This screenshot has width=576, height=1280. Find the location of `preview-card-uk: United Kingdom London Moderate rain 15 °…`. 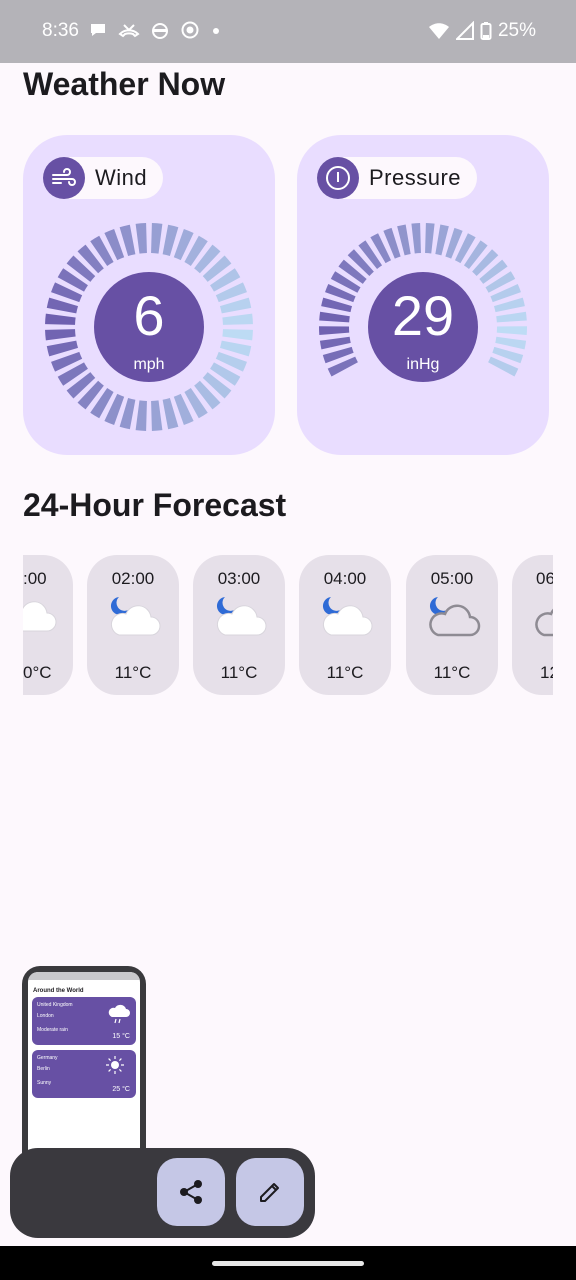

preview-card-uk: United Kingdom London Moderate rain 15 °… is located at coordinates (84, 1021).